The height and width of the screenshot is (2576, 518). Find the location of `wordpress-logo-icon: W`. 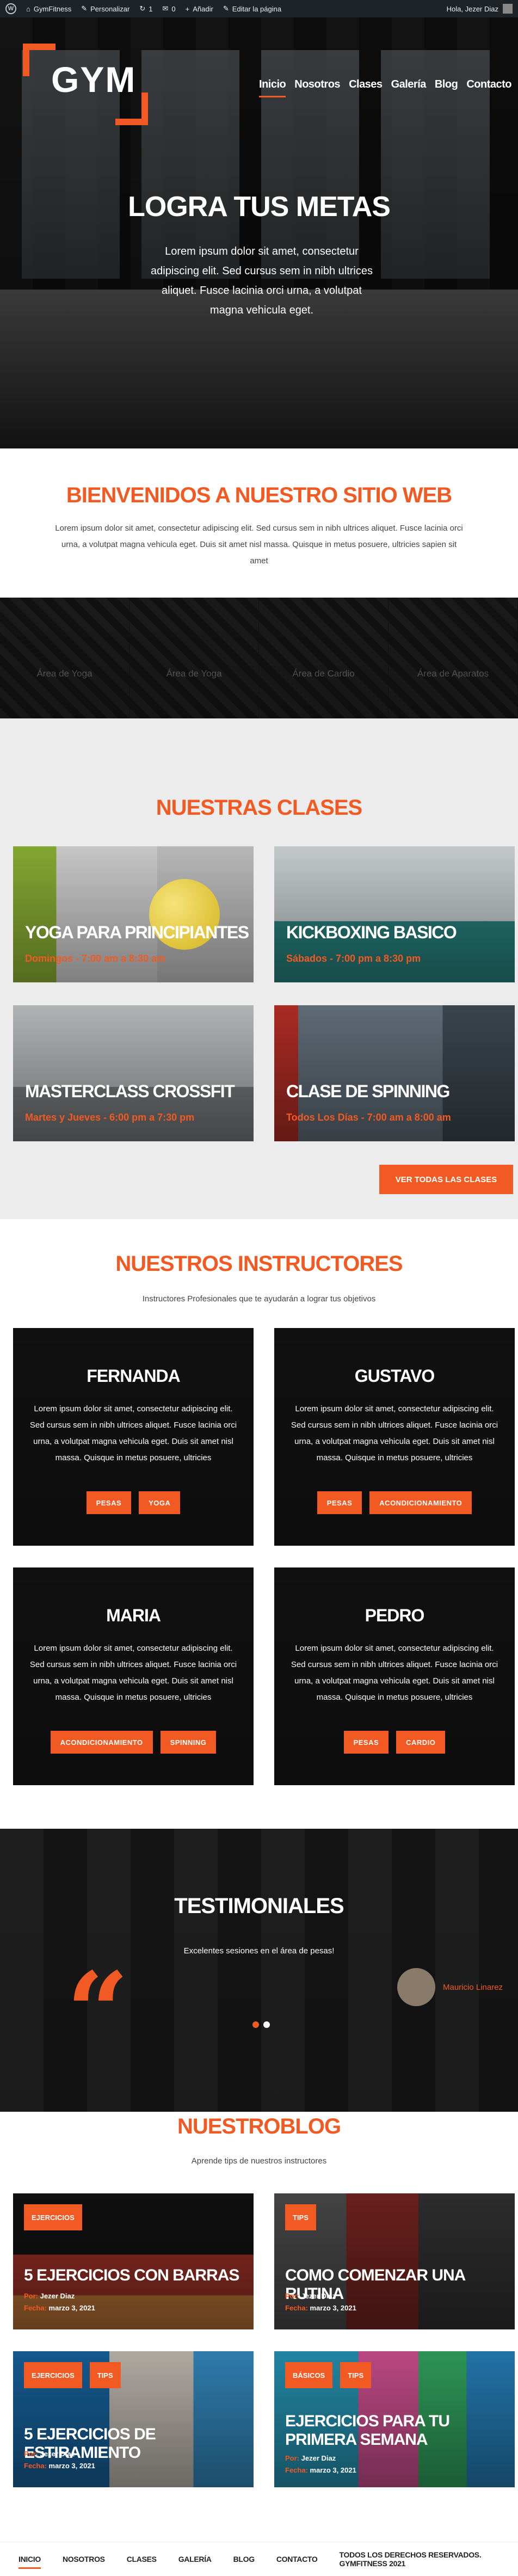

wordpress-logo-icon: W is located at coordinates (10, 8).